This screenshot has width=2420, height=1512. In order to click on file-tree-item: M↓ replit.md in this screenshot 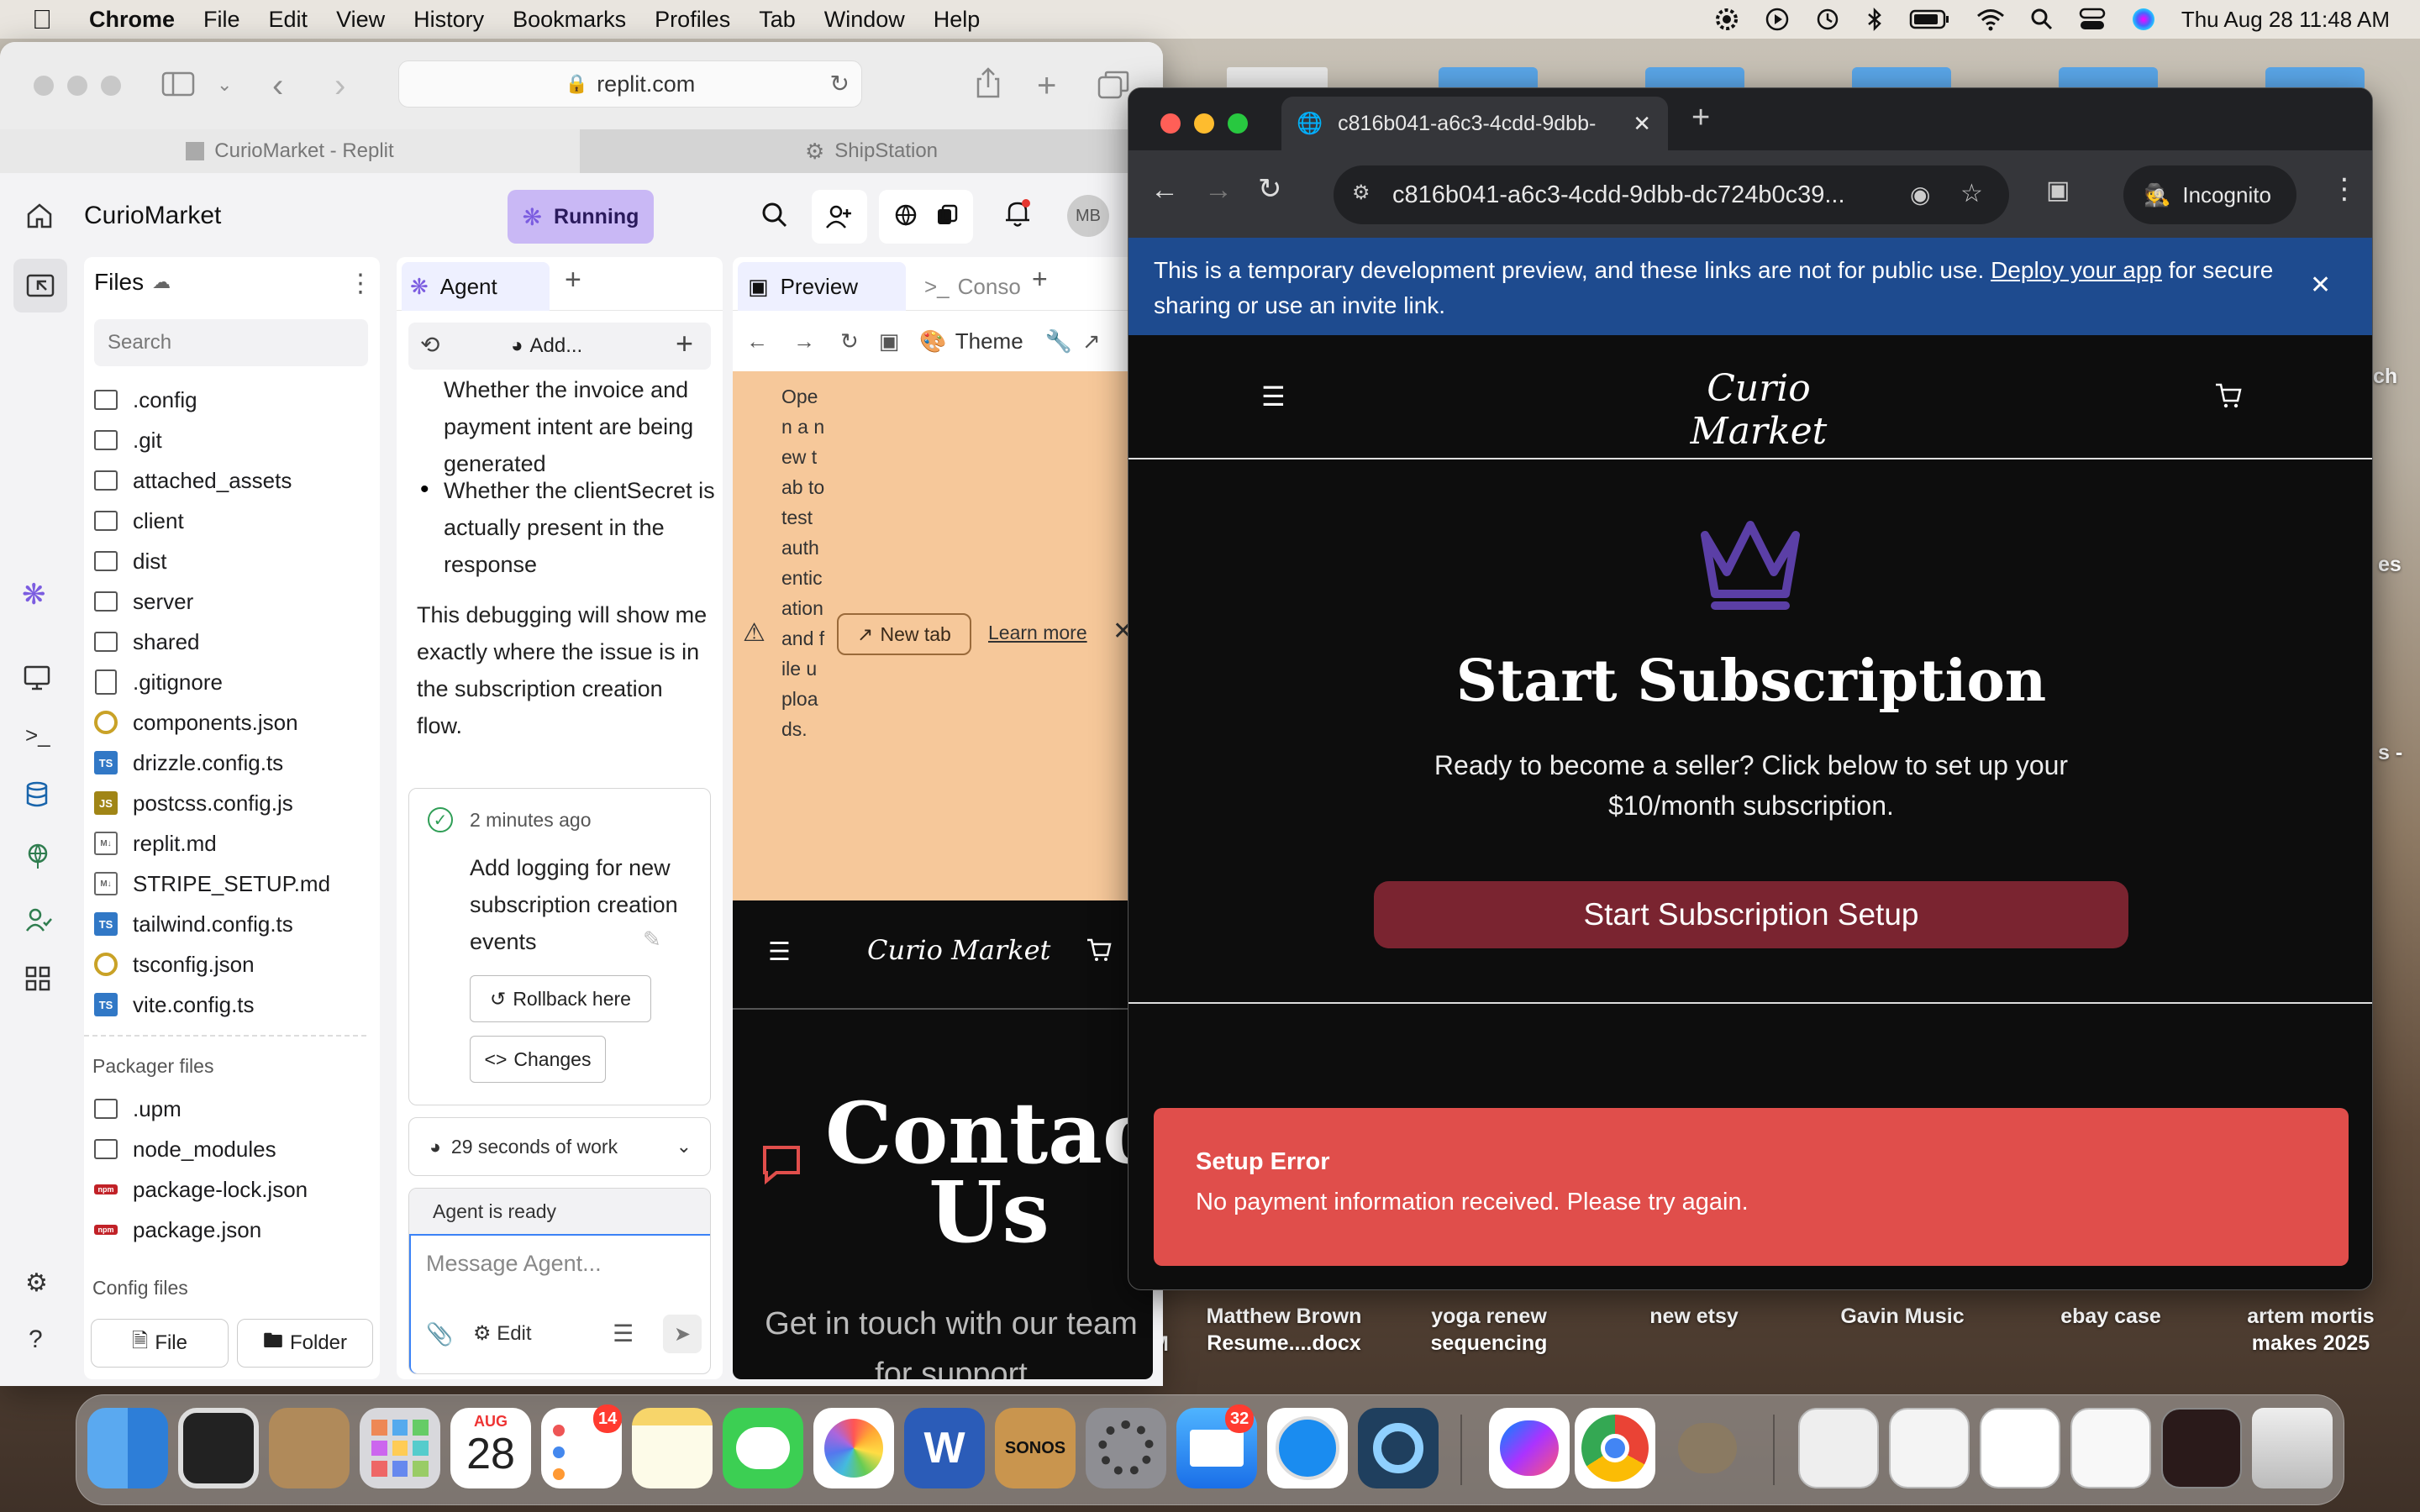, I will do `click(233, 843)`.